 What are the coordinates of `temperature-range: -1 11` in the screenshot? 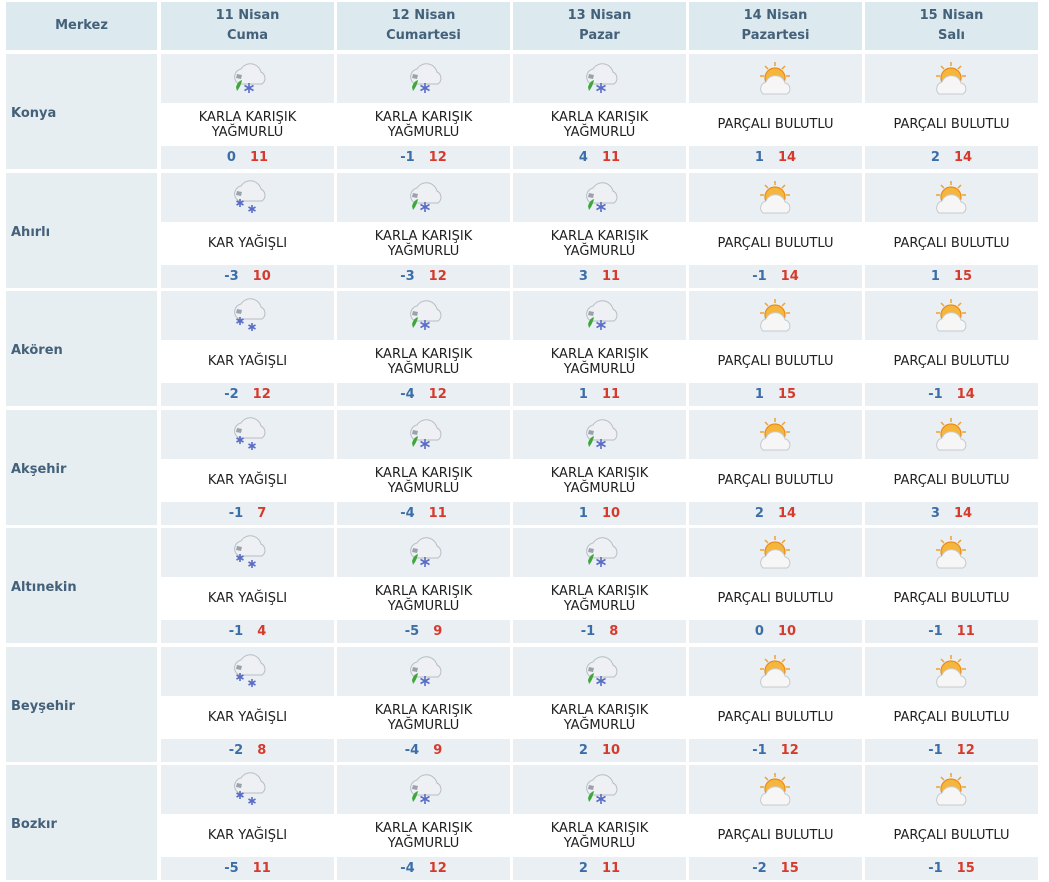 It's located at (951, 631).